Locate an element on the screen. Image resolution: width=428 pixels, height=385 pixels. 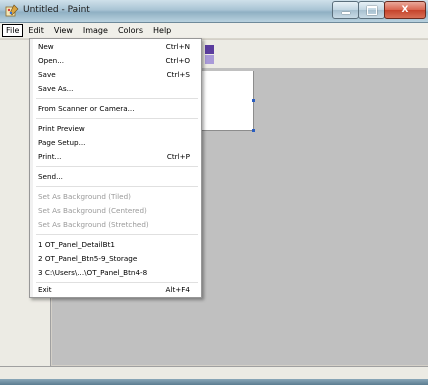
menu-item-open: Open... Ctrl+O is located at coordinates (117, 60).